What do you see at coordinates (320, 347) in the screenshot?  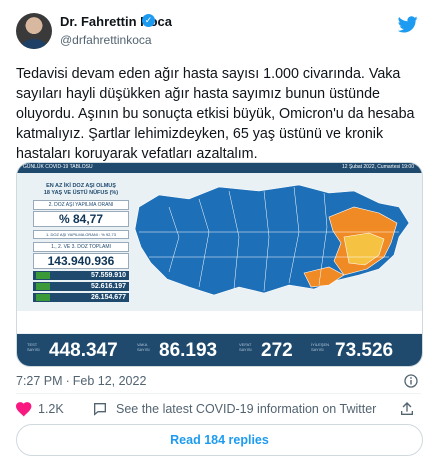 I see `recovered-label: İYİLEŞEN SAYISI` at bounding box center [320, 347].